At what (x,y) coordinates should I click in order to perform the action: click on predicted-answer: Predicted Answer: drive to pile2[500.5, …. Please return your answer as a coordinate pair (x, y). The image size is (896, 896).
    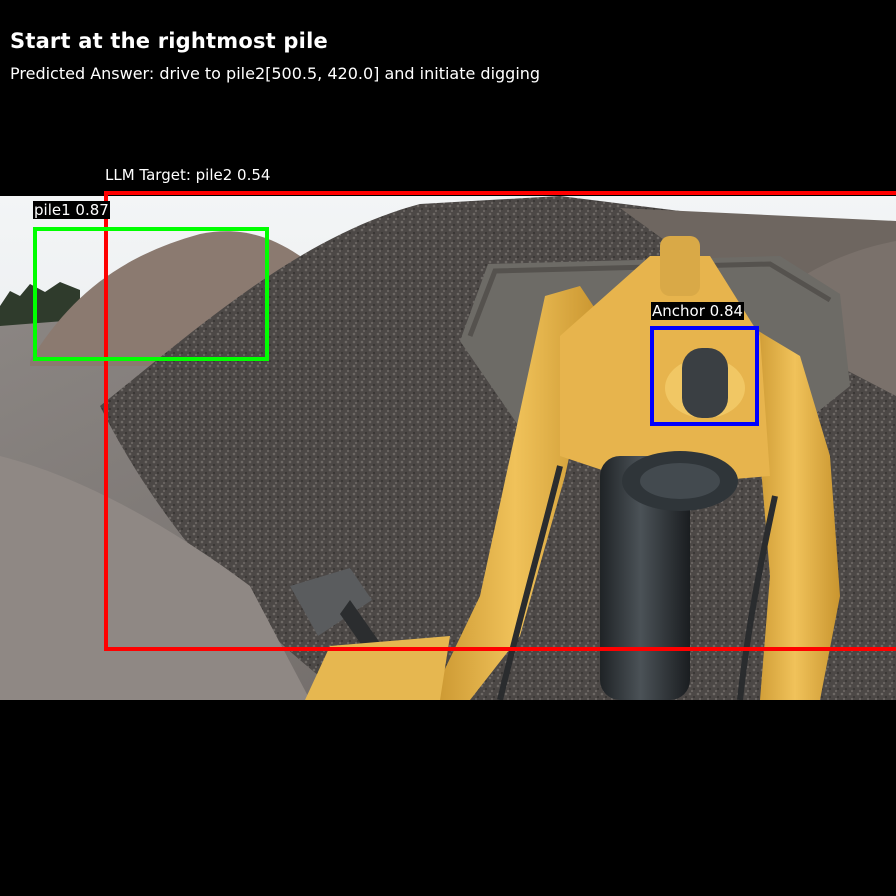
    Looking at the image, I should click on (275, 73).